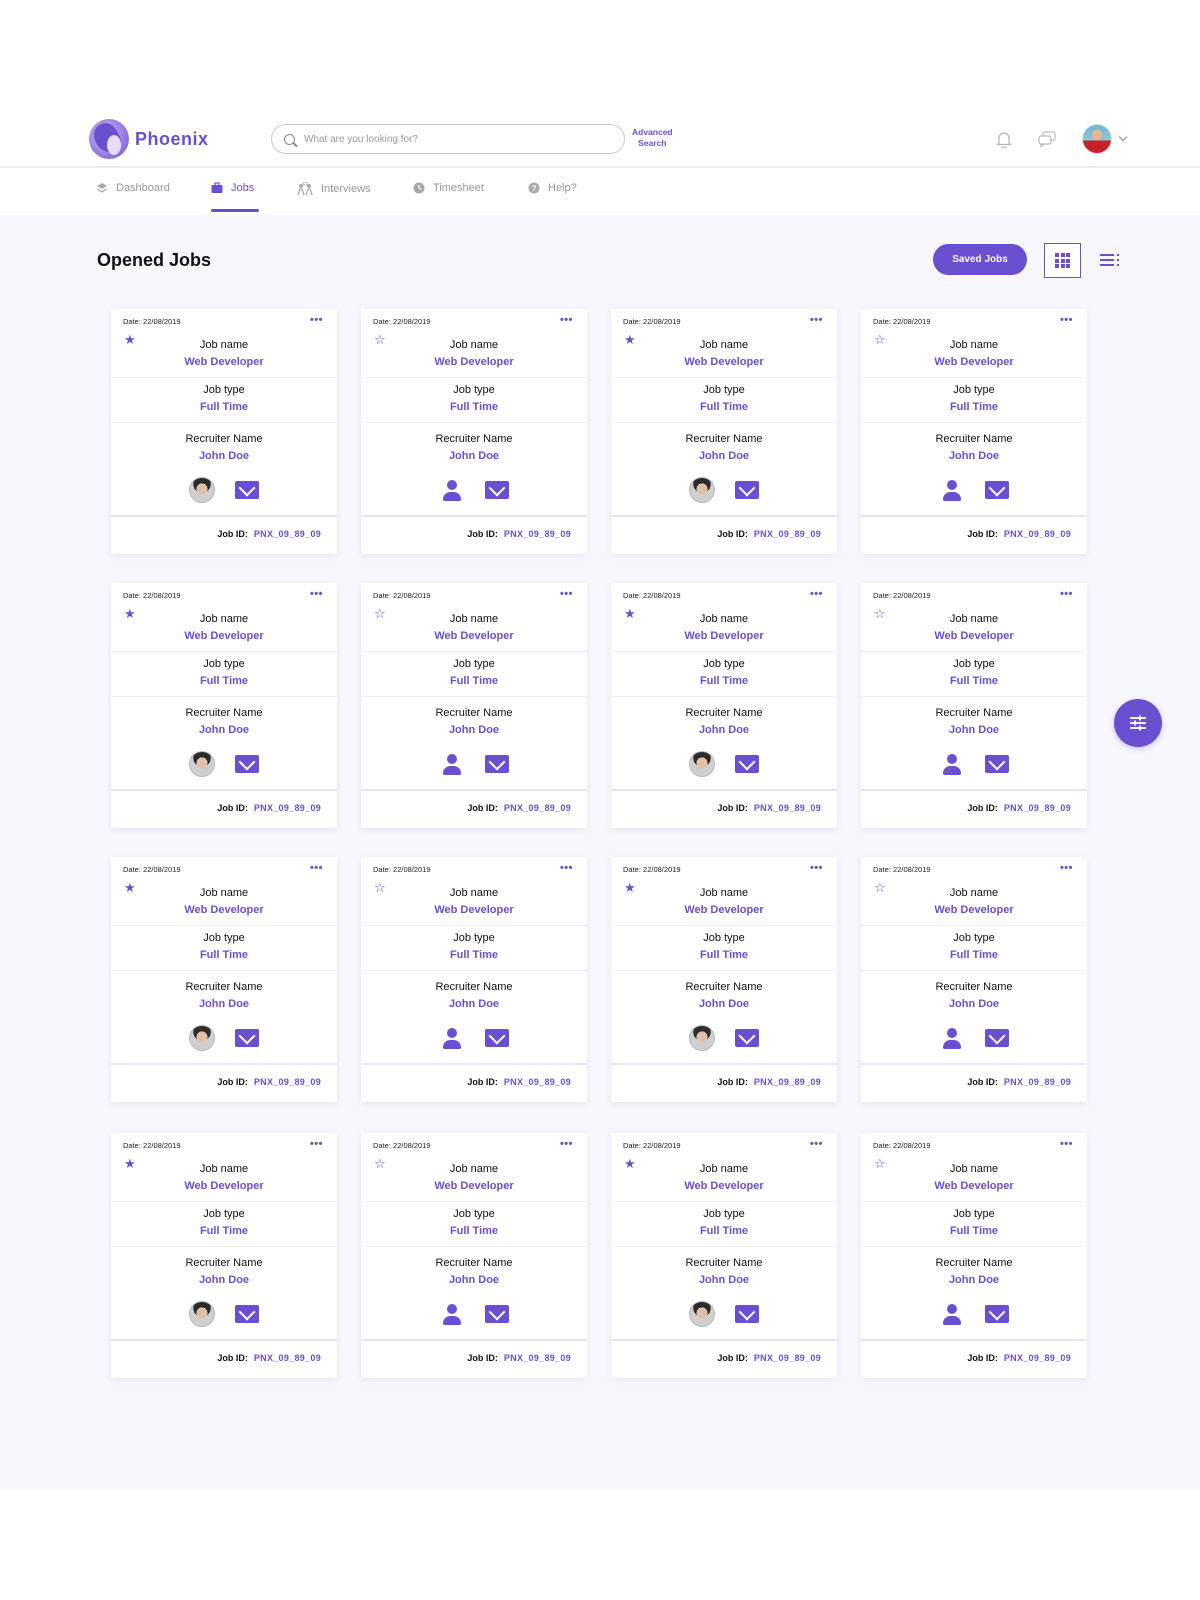 The height and width of the screenshot is (1600, 1200). Describe the element at coordinates (1097, 139) in the screenshot. I see `user-avatar` at that location.